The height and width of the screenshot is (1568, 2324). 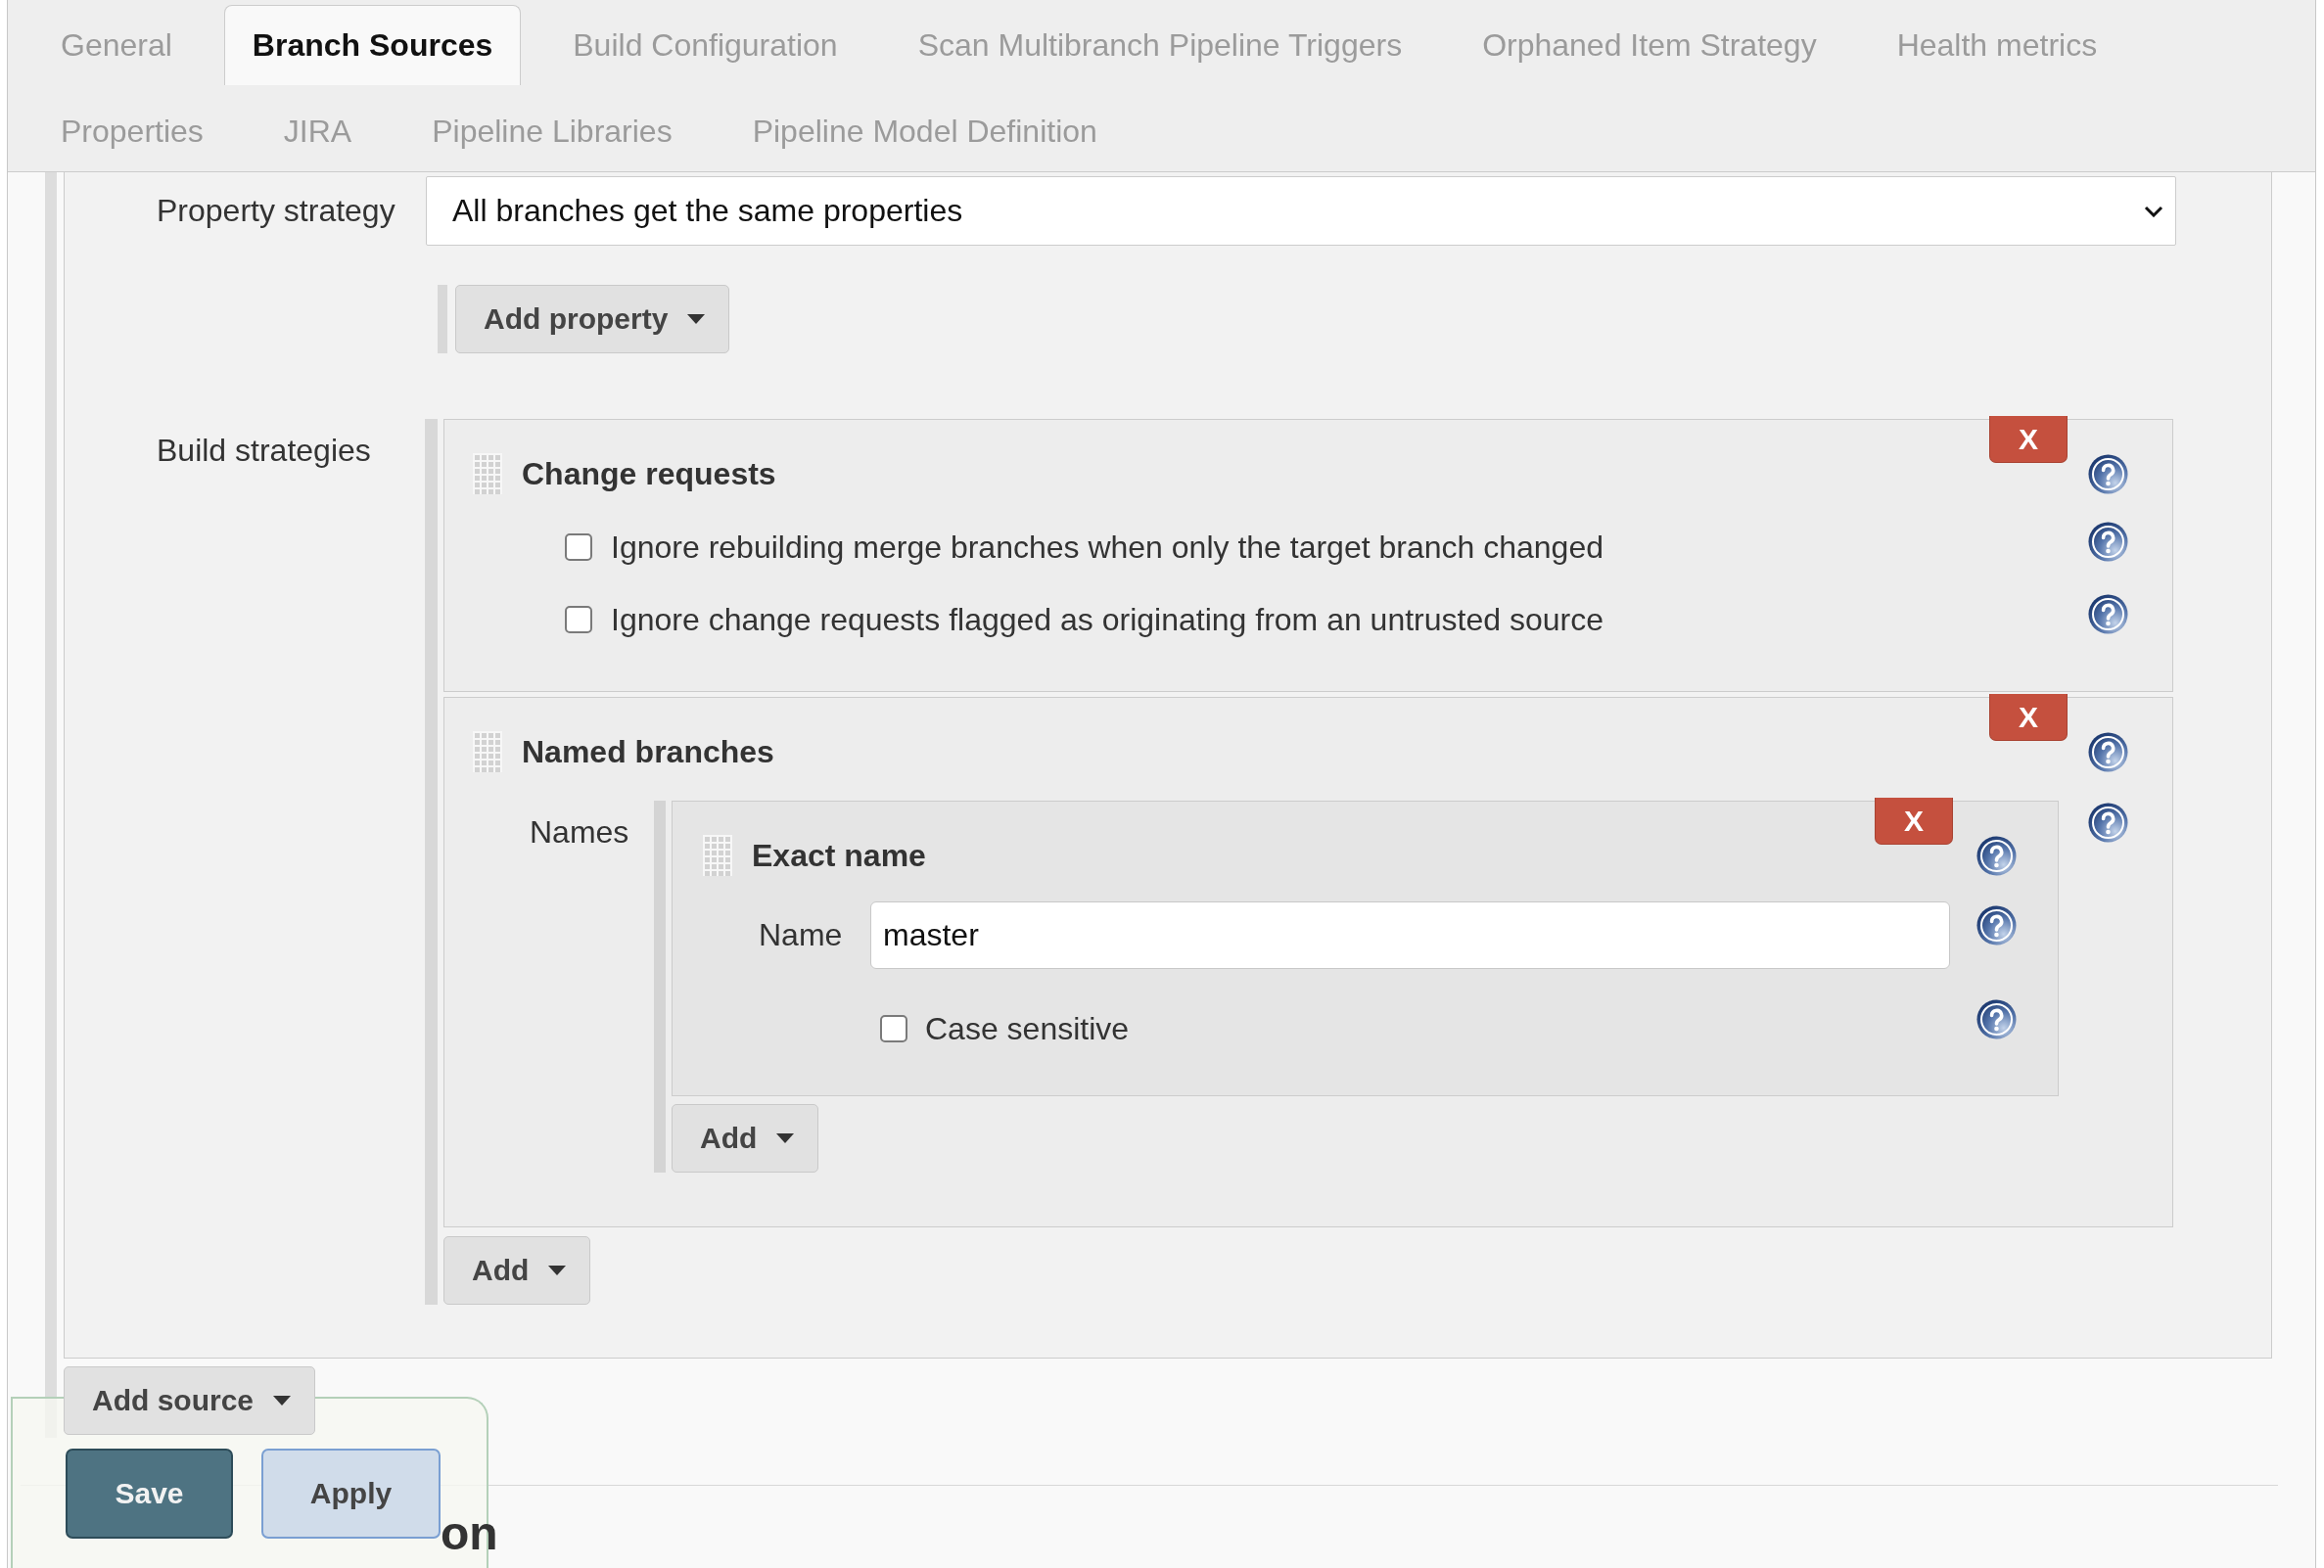 What do you see at coordinates (1027, 1028) in the screenshot?
I see `checkbox-label: Case sensitive` at bounding box center [1027, 1028].